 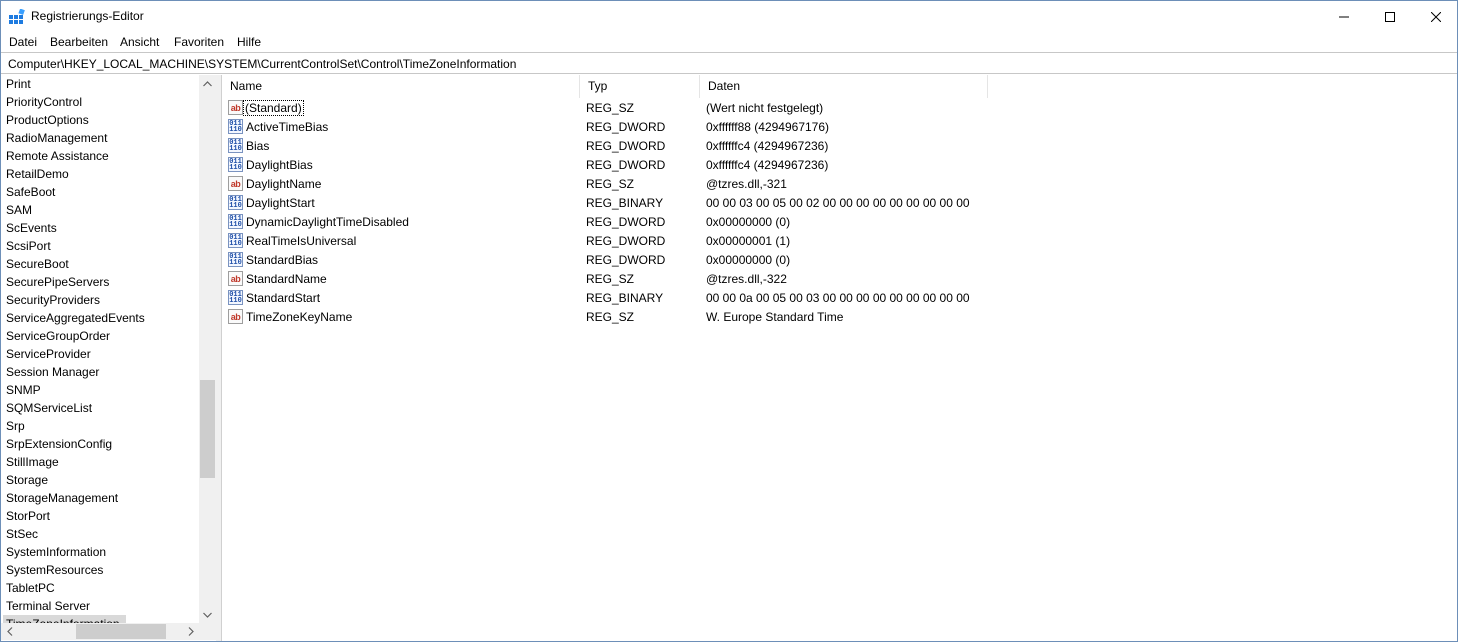 I want to click on tree-item: StorageManagement, so click(x=62, y=498).